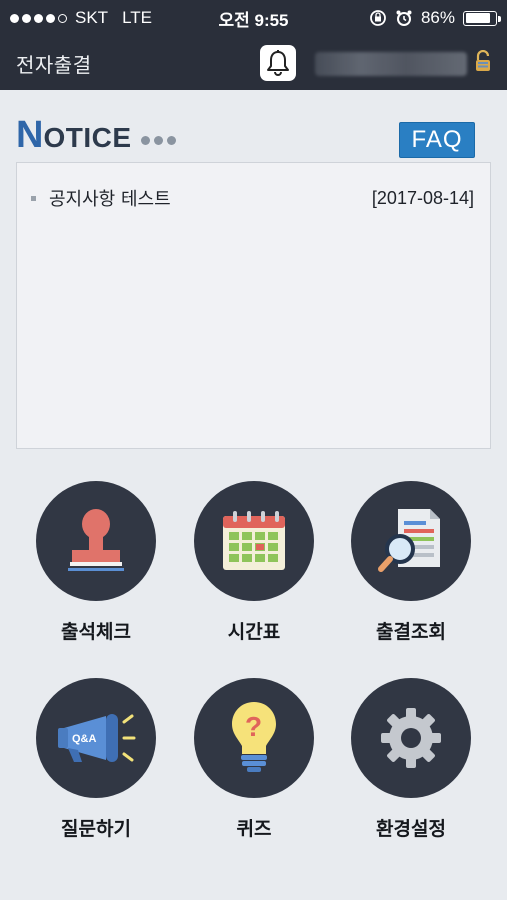  I want to click on battery-icon, so click(482, 18).